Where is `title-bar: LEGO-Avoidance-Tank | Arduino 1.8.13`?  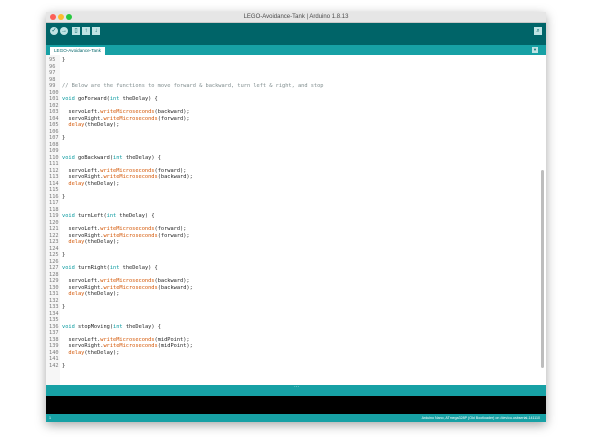 title-bar: LEGO-Avoidance-Tank | Arduino 1.8.13 is located at coordinates (296, 17).